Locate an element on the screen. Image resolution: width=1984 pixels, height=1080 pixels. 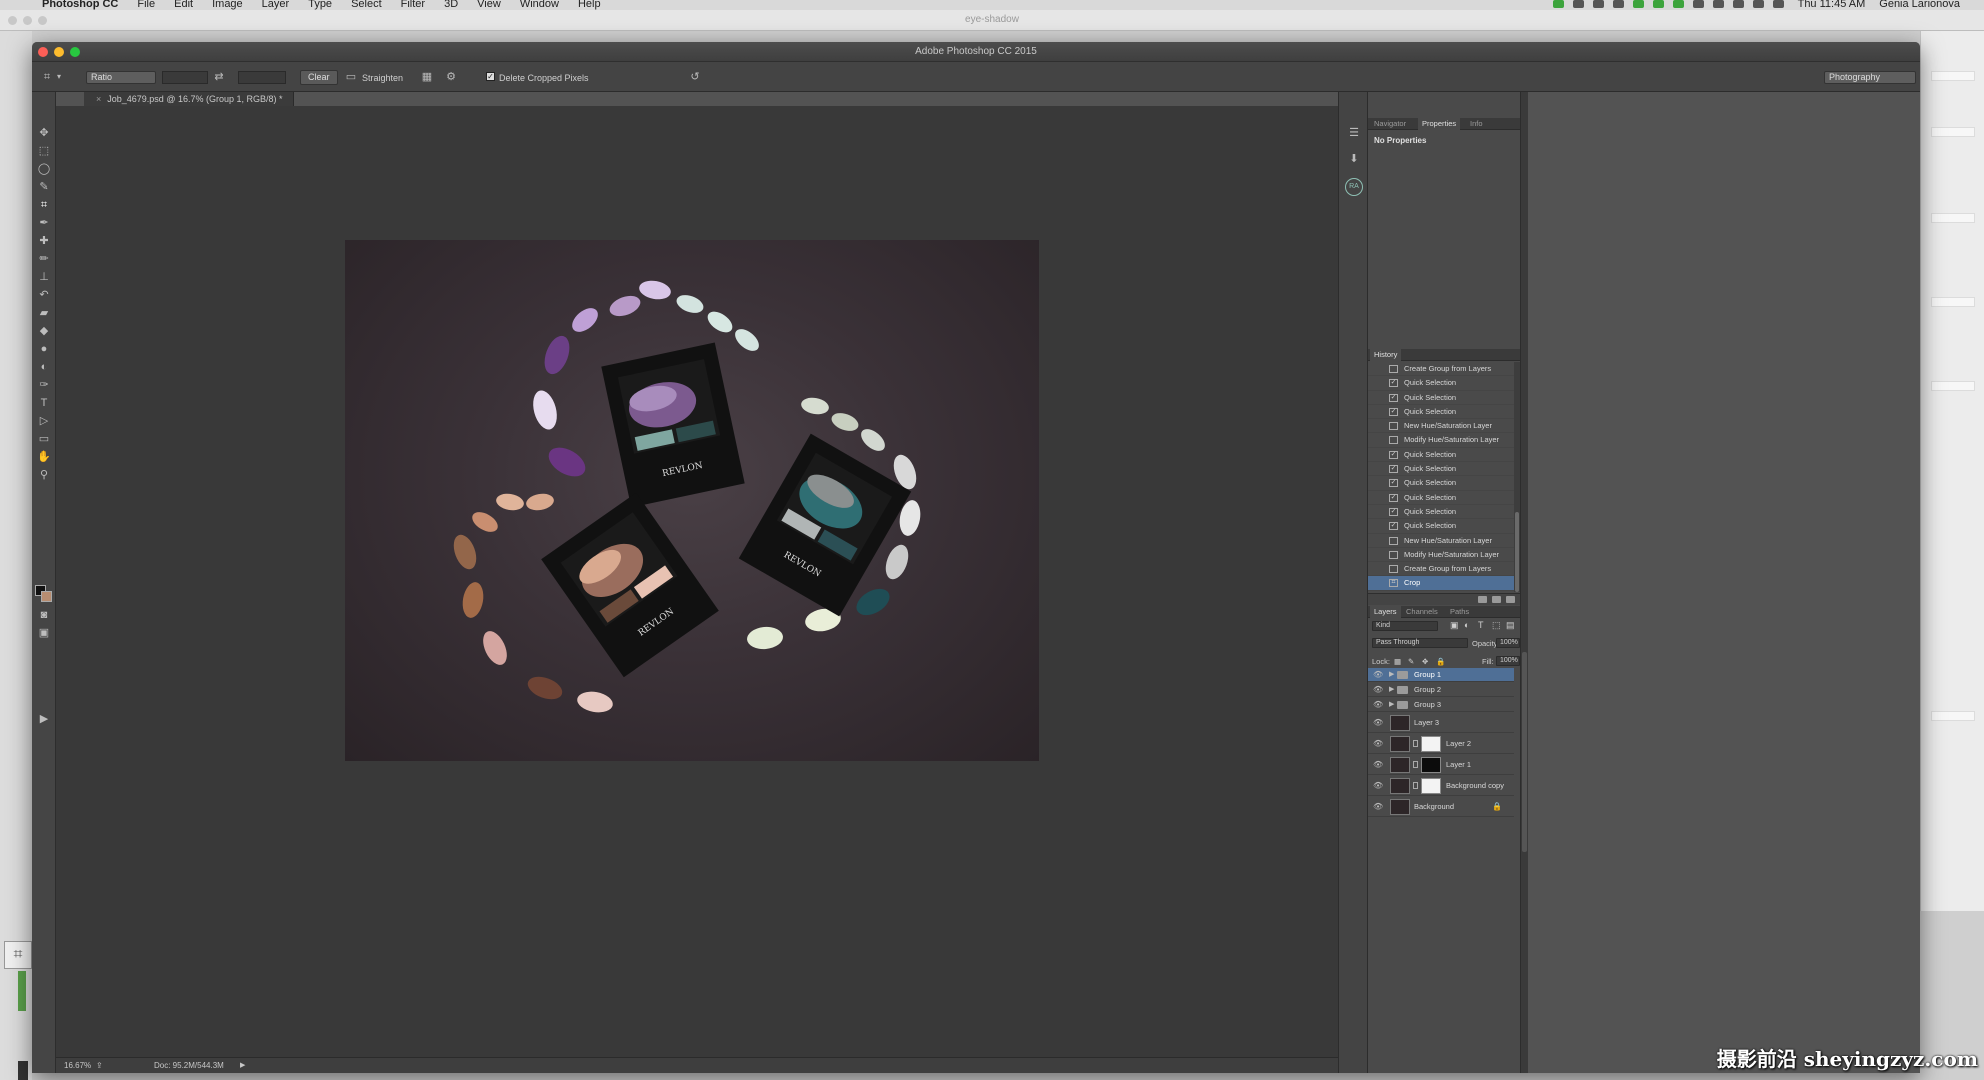
crop-tool-icon: ⌗ is located at coordinates (44, 205).